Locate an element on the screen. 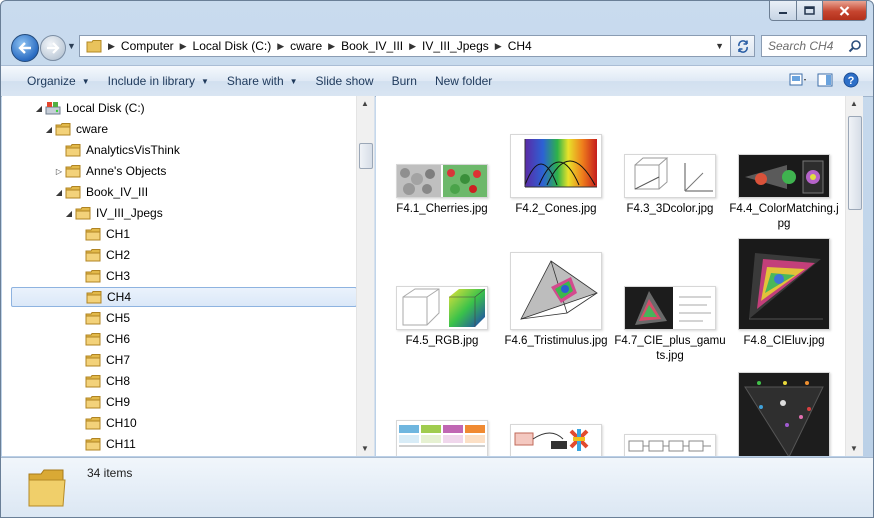  breadcrumb-computer: Computer is located at coordinates (147, 46).